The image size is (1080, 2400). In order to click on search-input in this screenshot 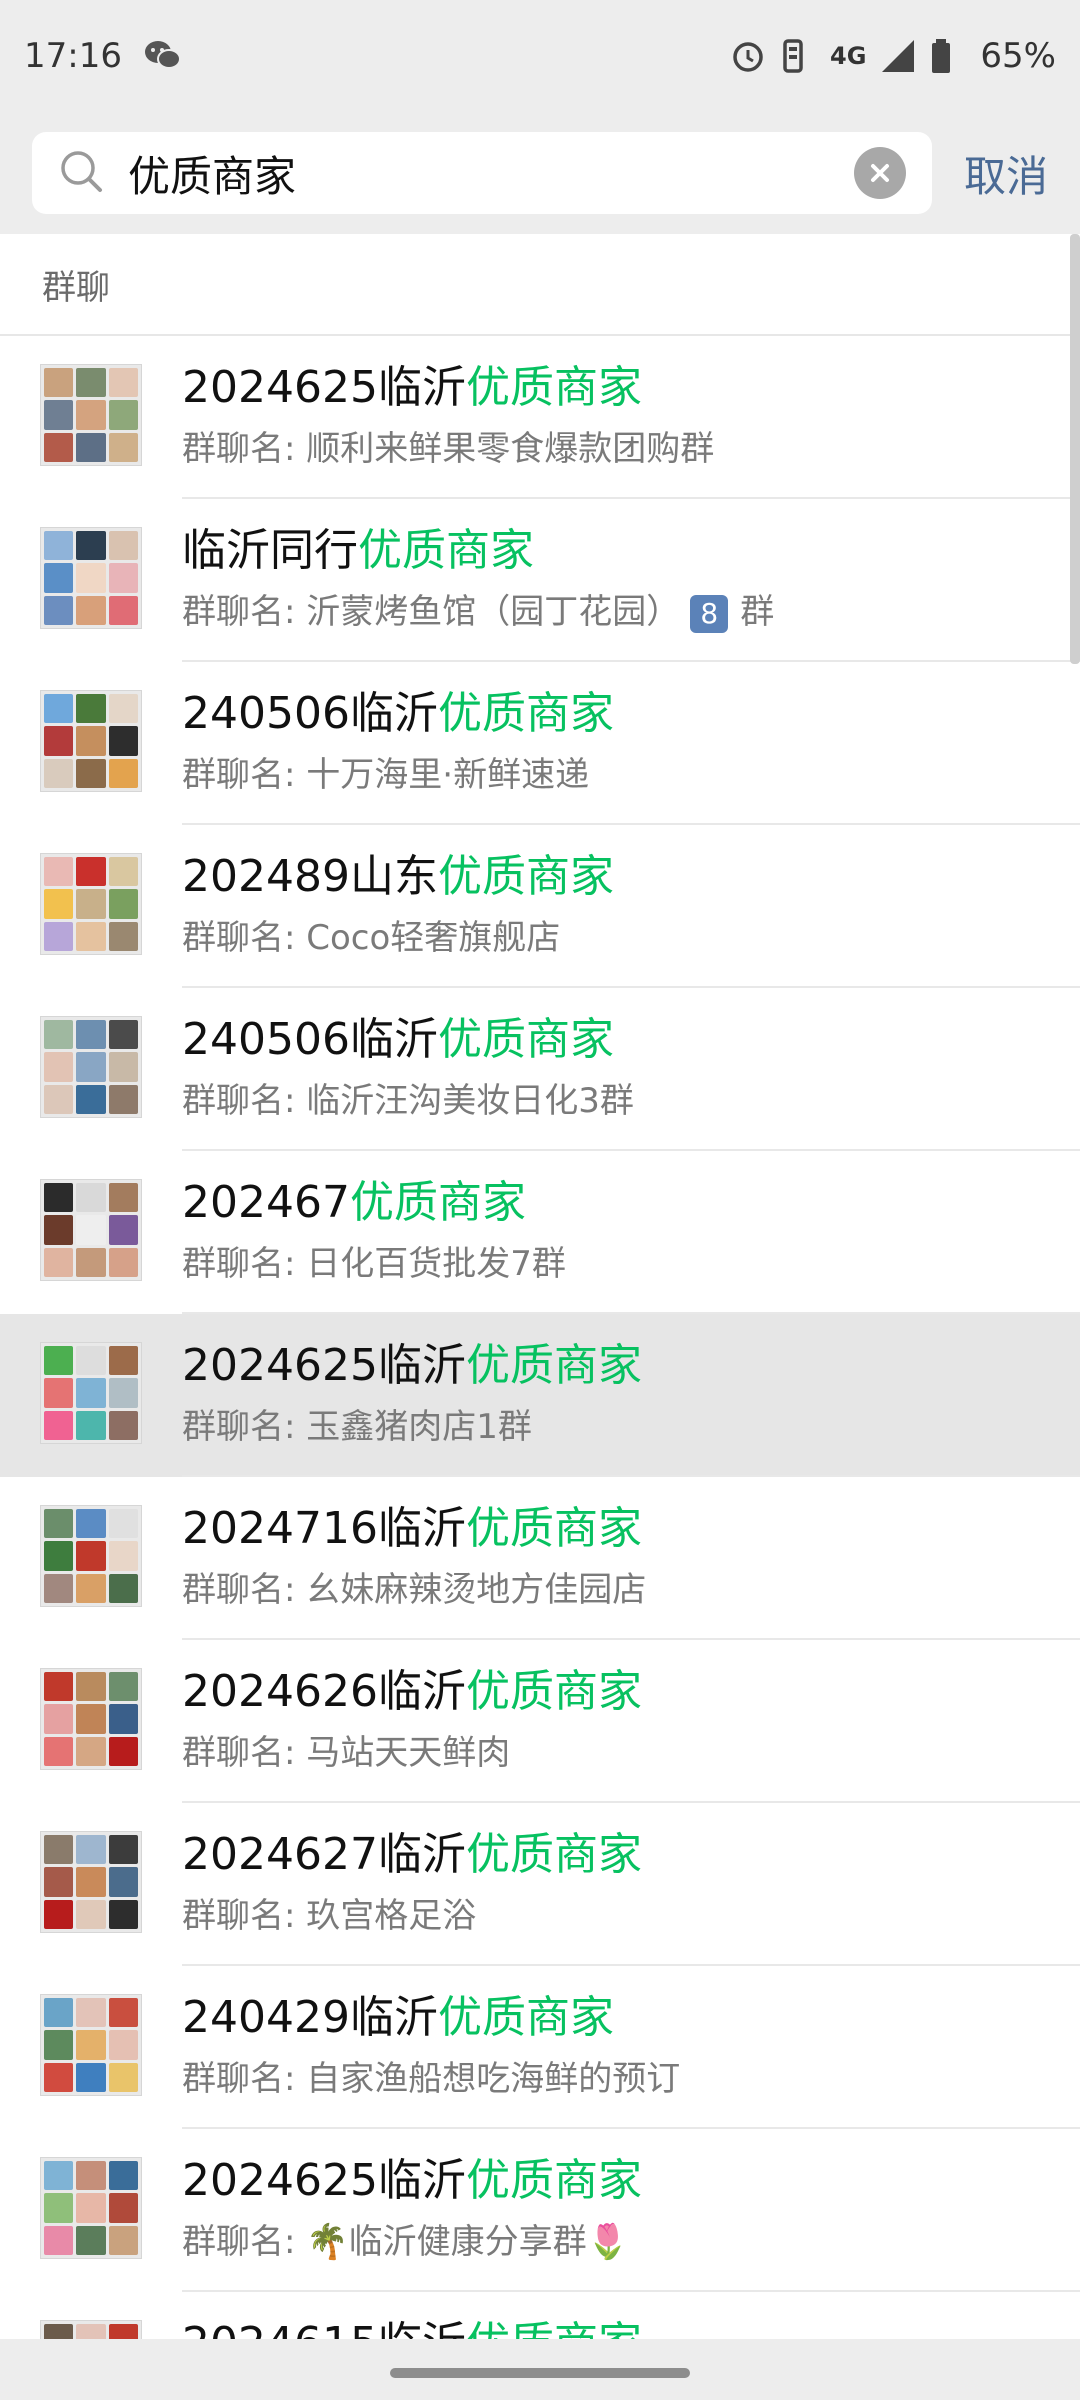, I will do `click(490, 173)`.